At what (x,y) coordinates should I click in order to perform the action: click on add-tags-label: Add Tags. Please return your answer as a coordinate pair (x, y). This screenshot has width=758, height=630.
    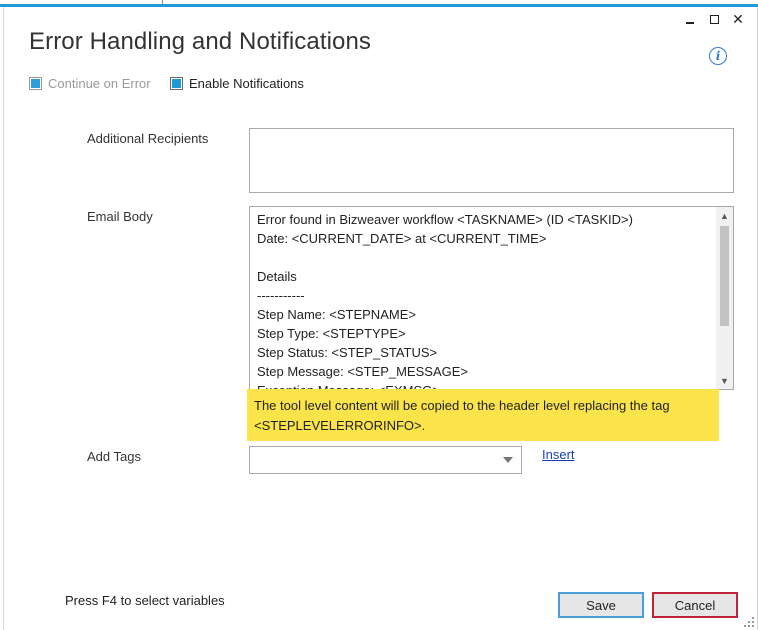
    Looking at the image, I should click on (114, 456).